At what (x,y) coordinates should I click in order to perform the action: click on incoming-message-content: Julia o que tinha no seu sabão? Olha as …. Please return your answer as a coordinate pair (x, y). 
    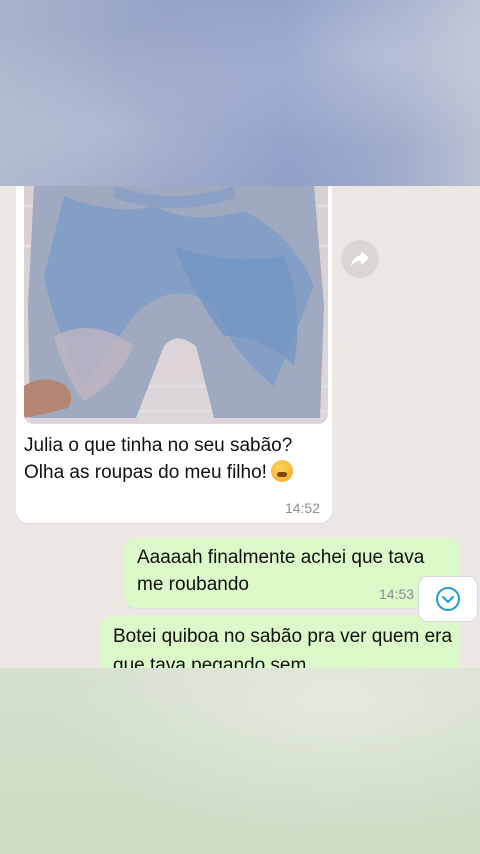
    Looking at the image, I should click on (158, 459).